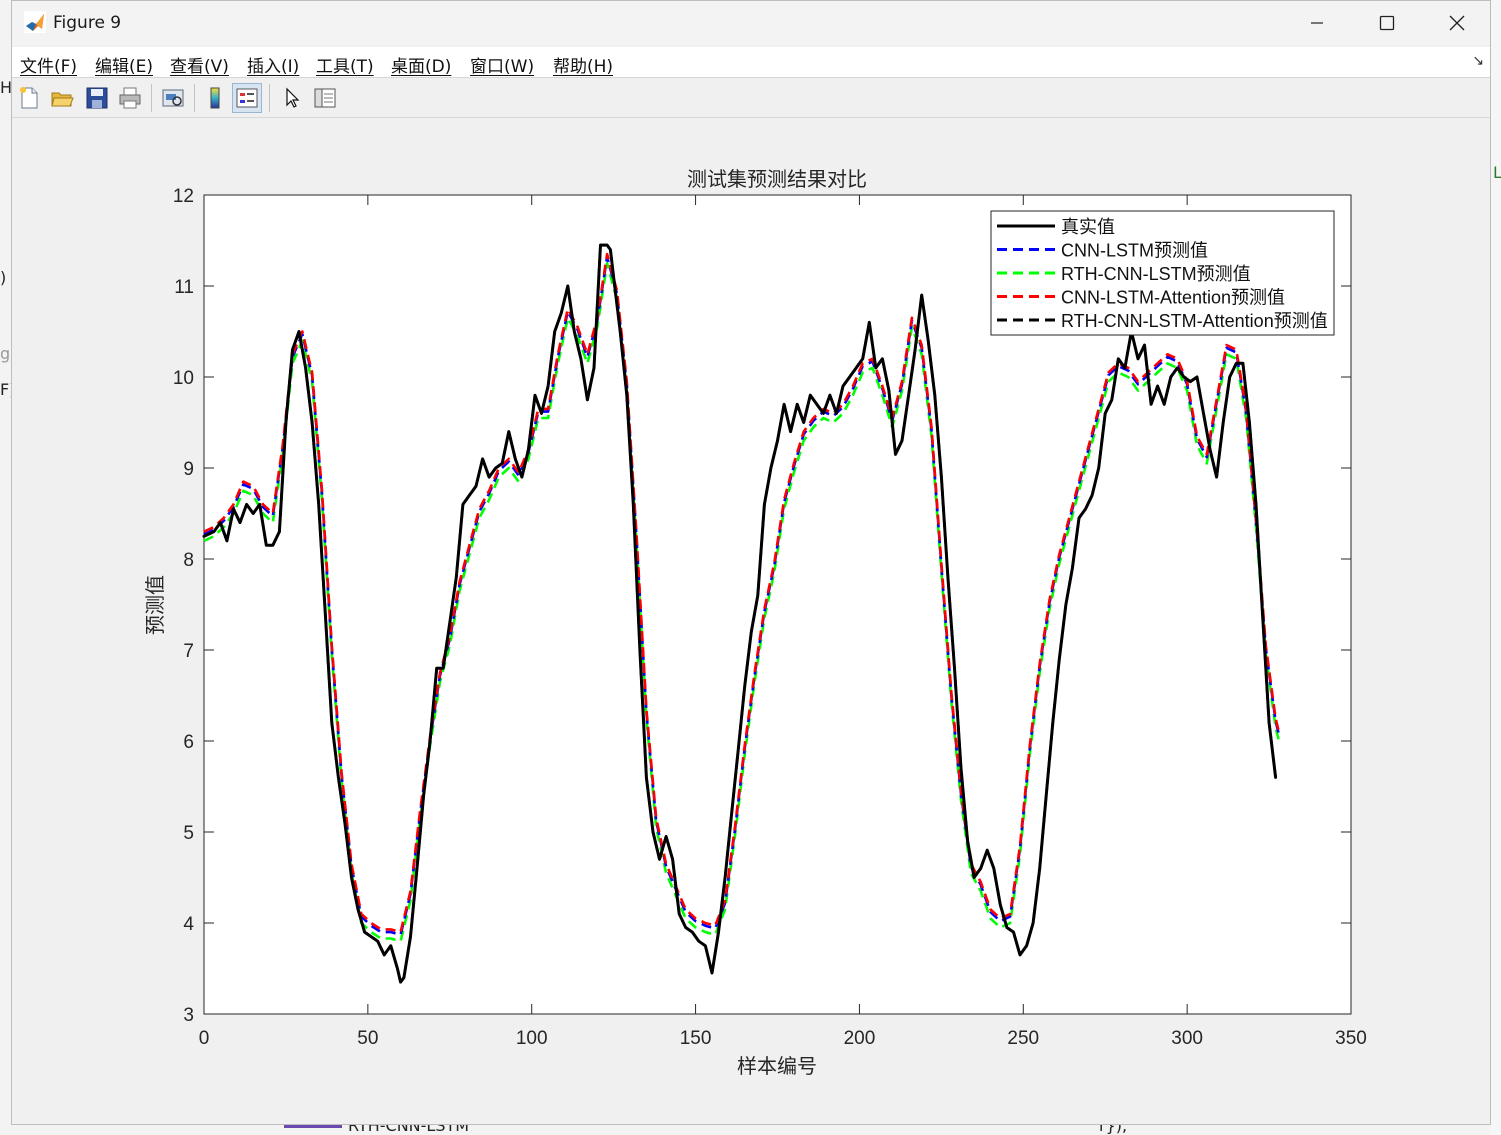  I want to click on y-tick-label: 5, so click(188, 833).